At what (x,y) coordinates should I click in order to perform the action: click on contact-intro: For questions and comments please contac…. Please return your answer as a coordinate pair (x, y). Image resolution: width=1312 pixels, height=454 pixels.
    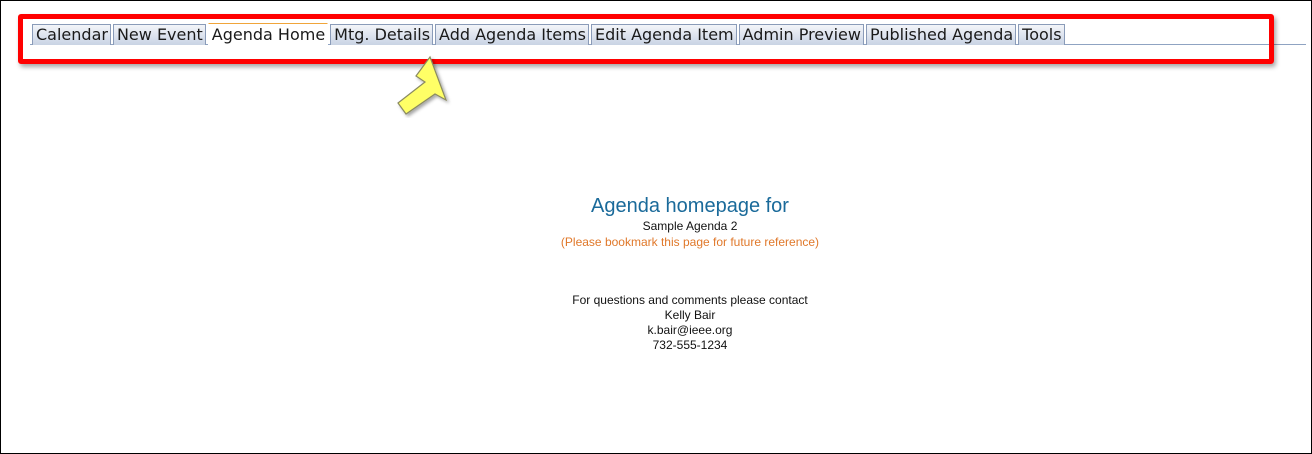
    Looking at the image, I should click on (690, 300).